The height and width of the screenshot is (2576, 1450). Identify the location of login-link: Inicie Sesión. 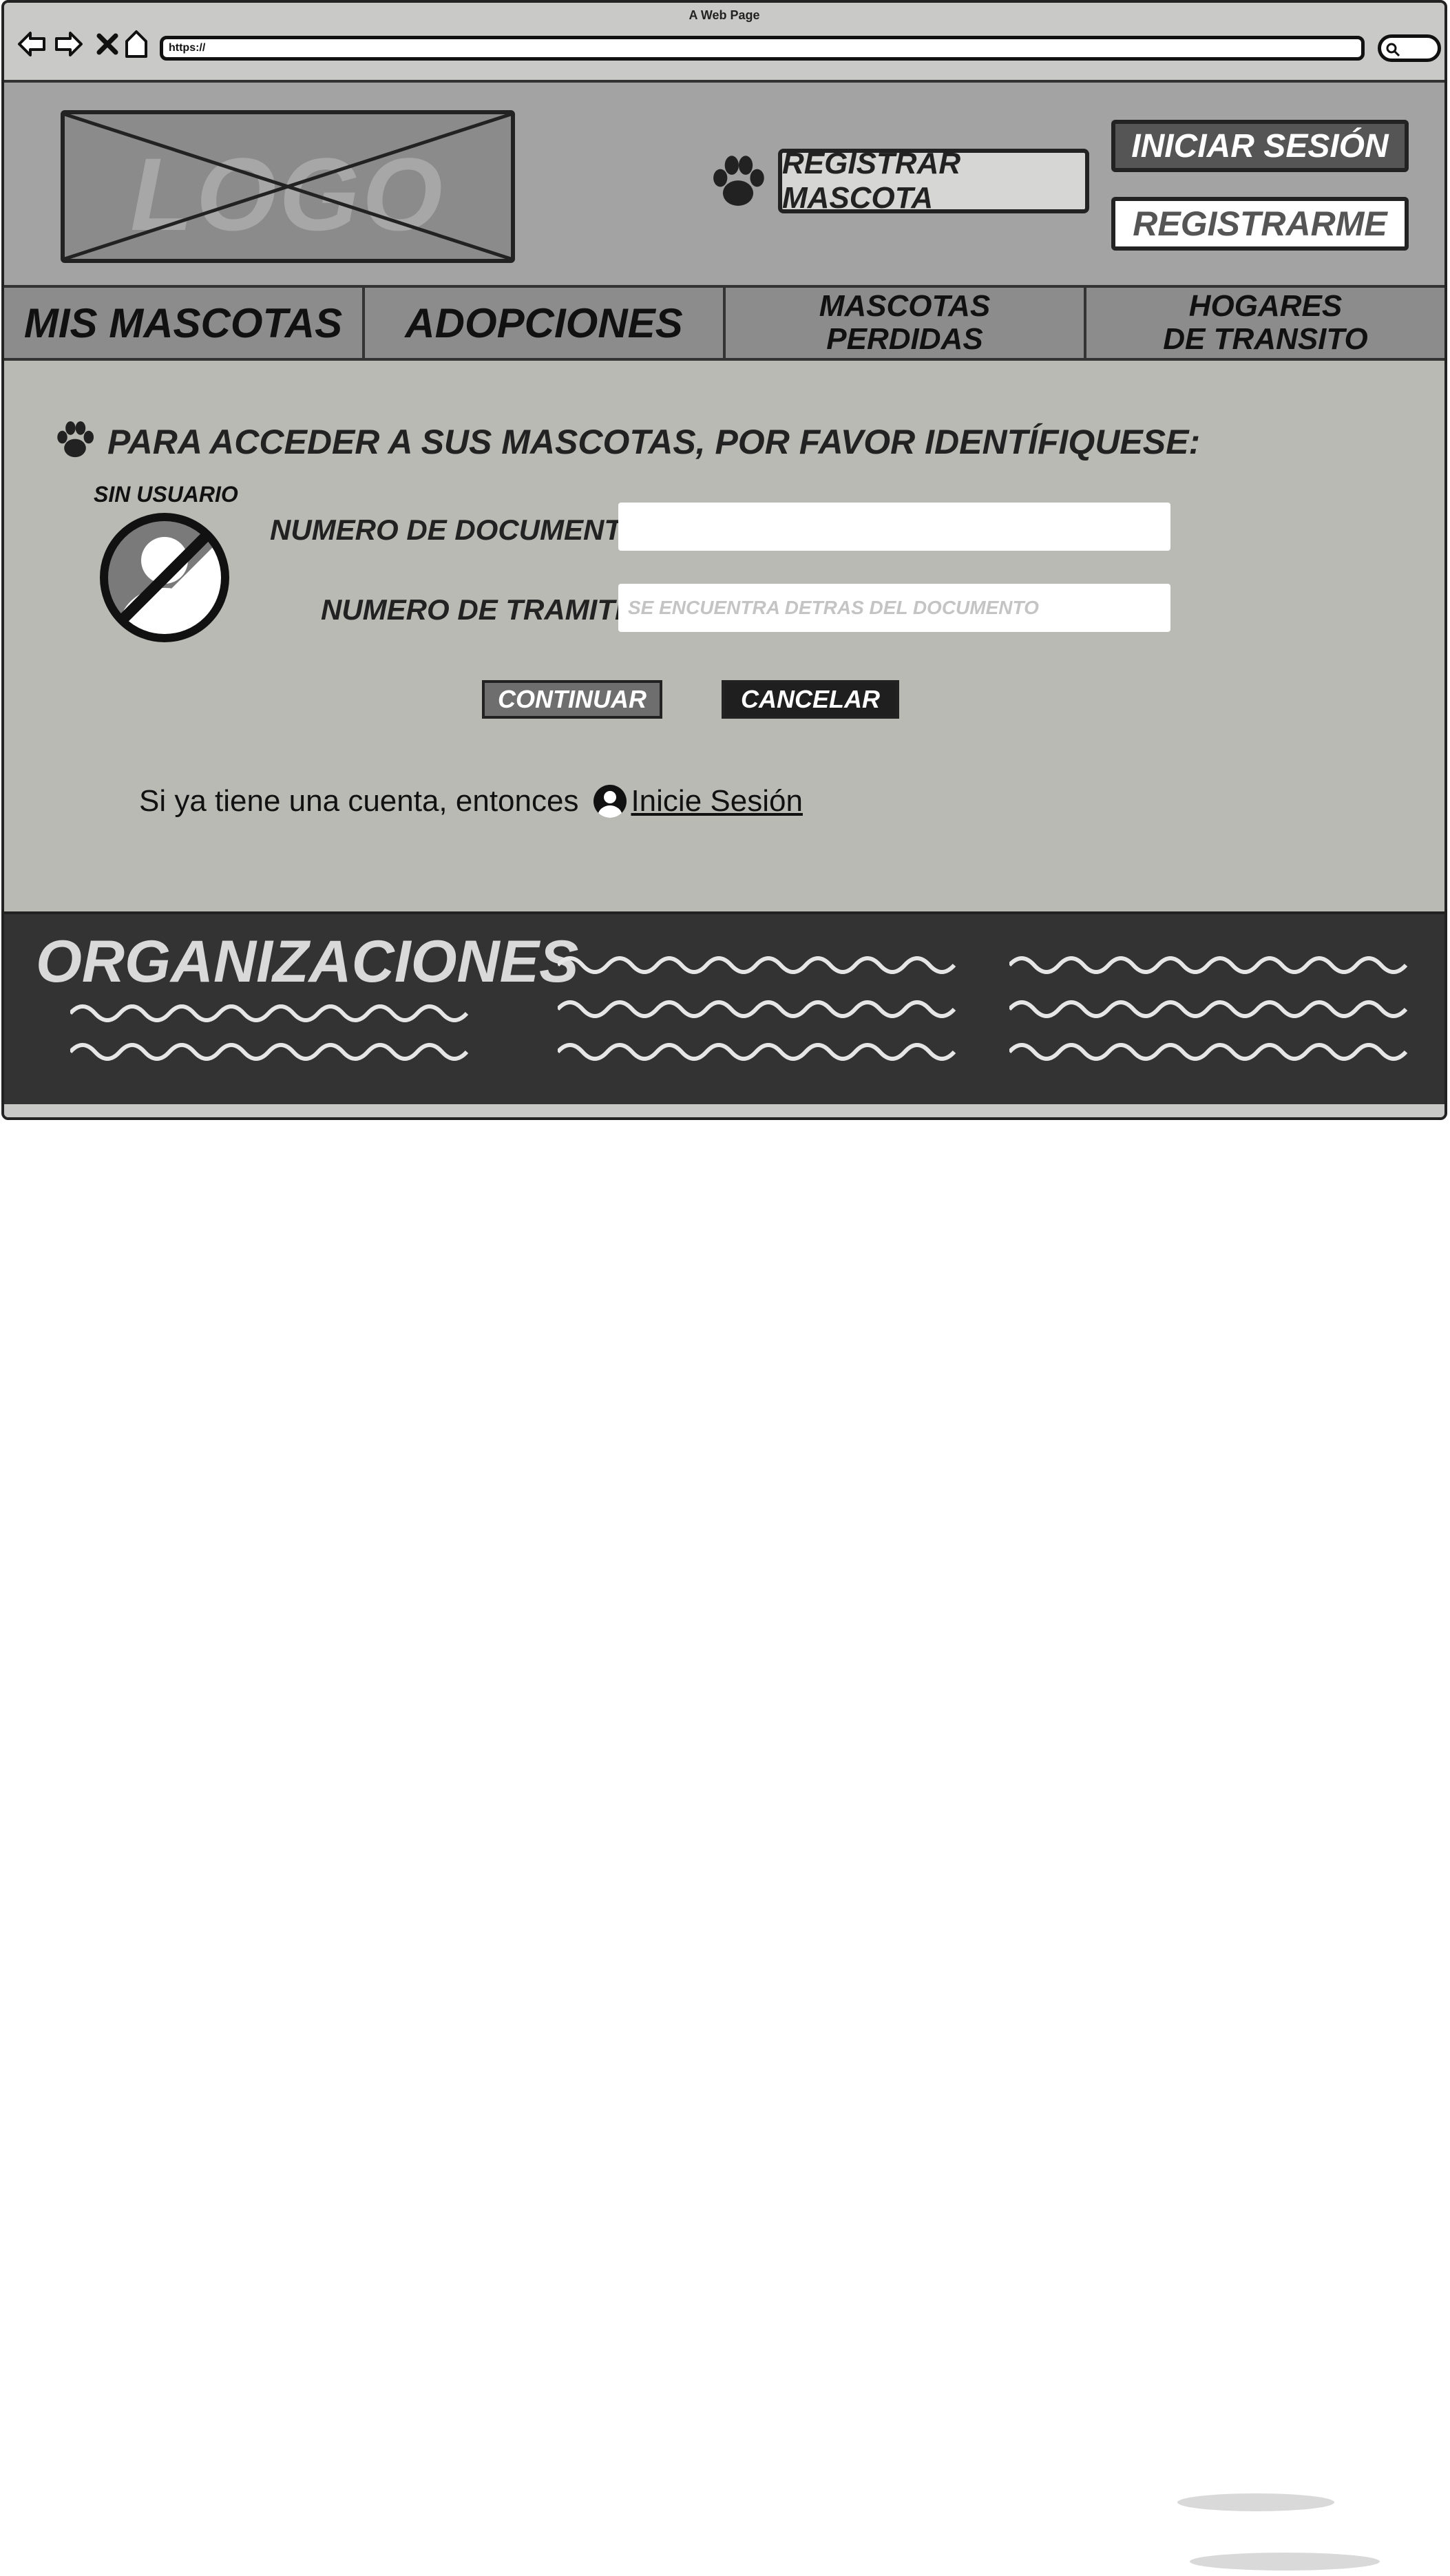
(697, 802).